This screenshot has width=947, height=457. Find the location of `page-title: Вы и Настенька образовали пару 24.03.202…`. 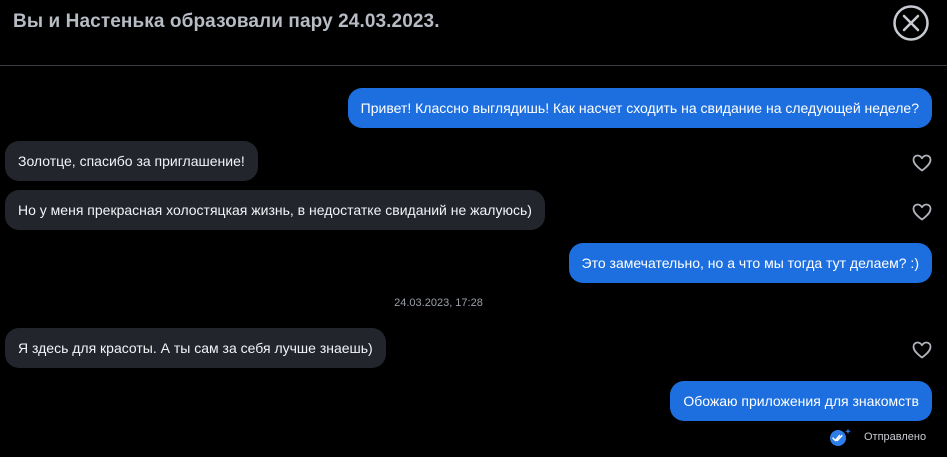

page-title: Вы и Настенька образовали пару 24.03.202… is located at coordinates (226, 21).